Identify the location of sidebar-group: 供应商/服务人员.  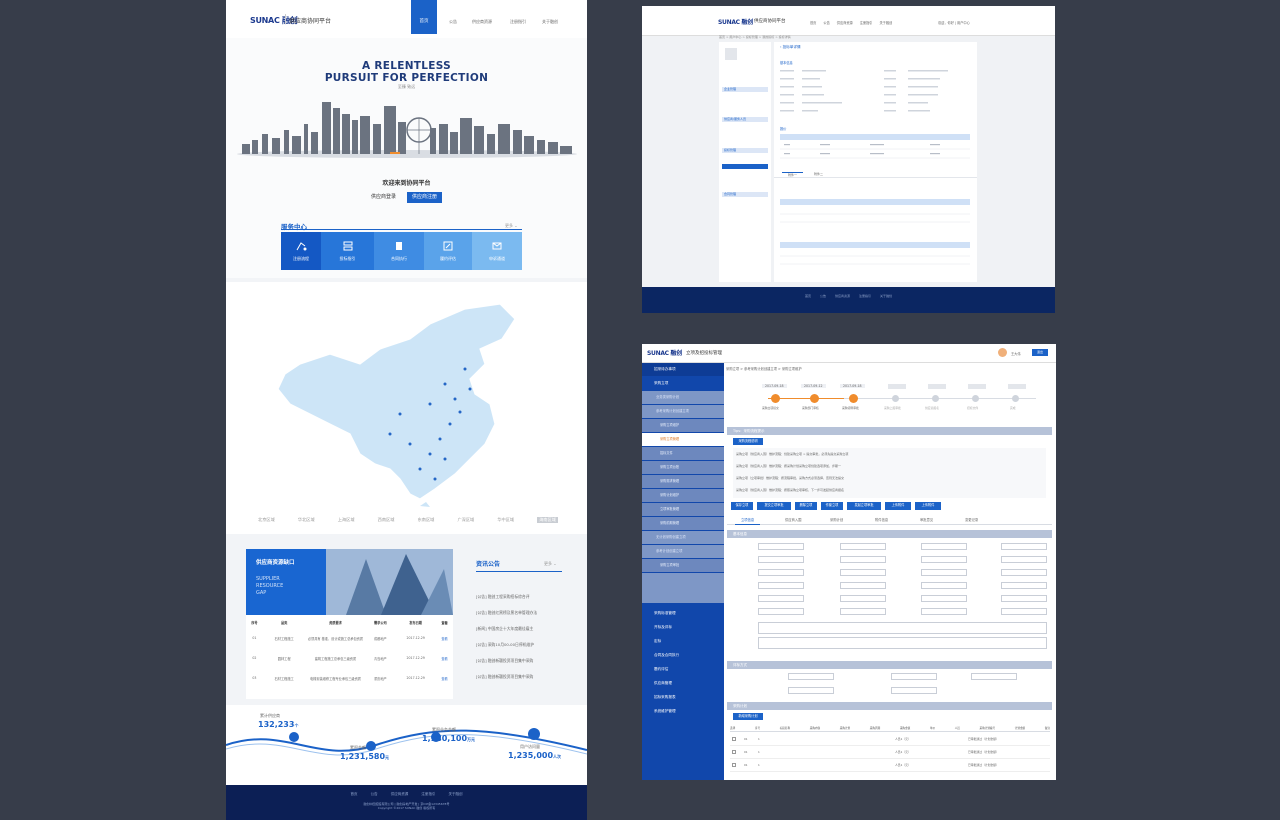
(745, 119).